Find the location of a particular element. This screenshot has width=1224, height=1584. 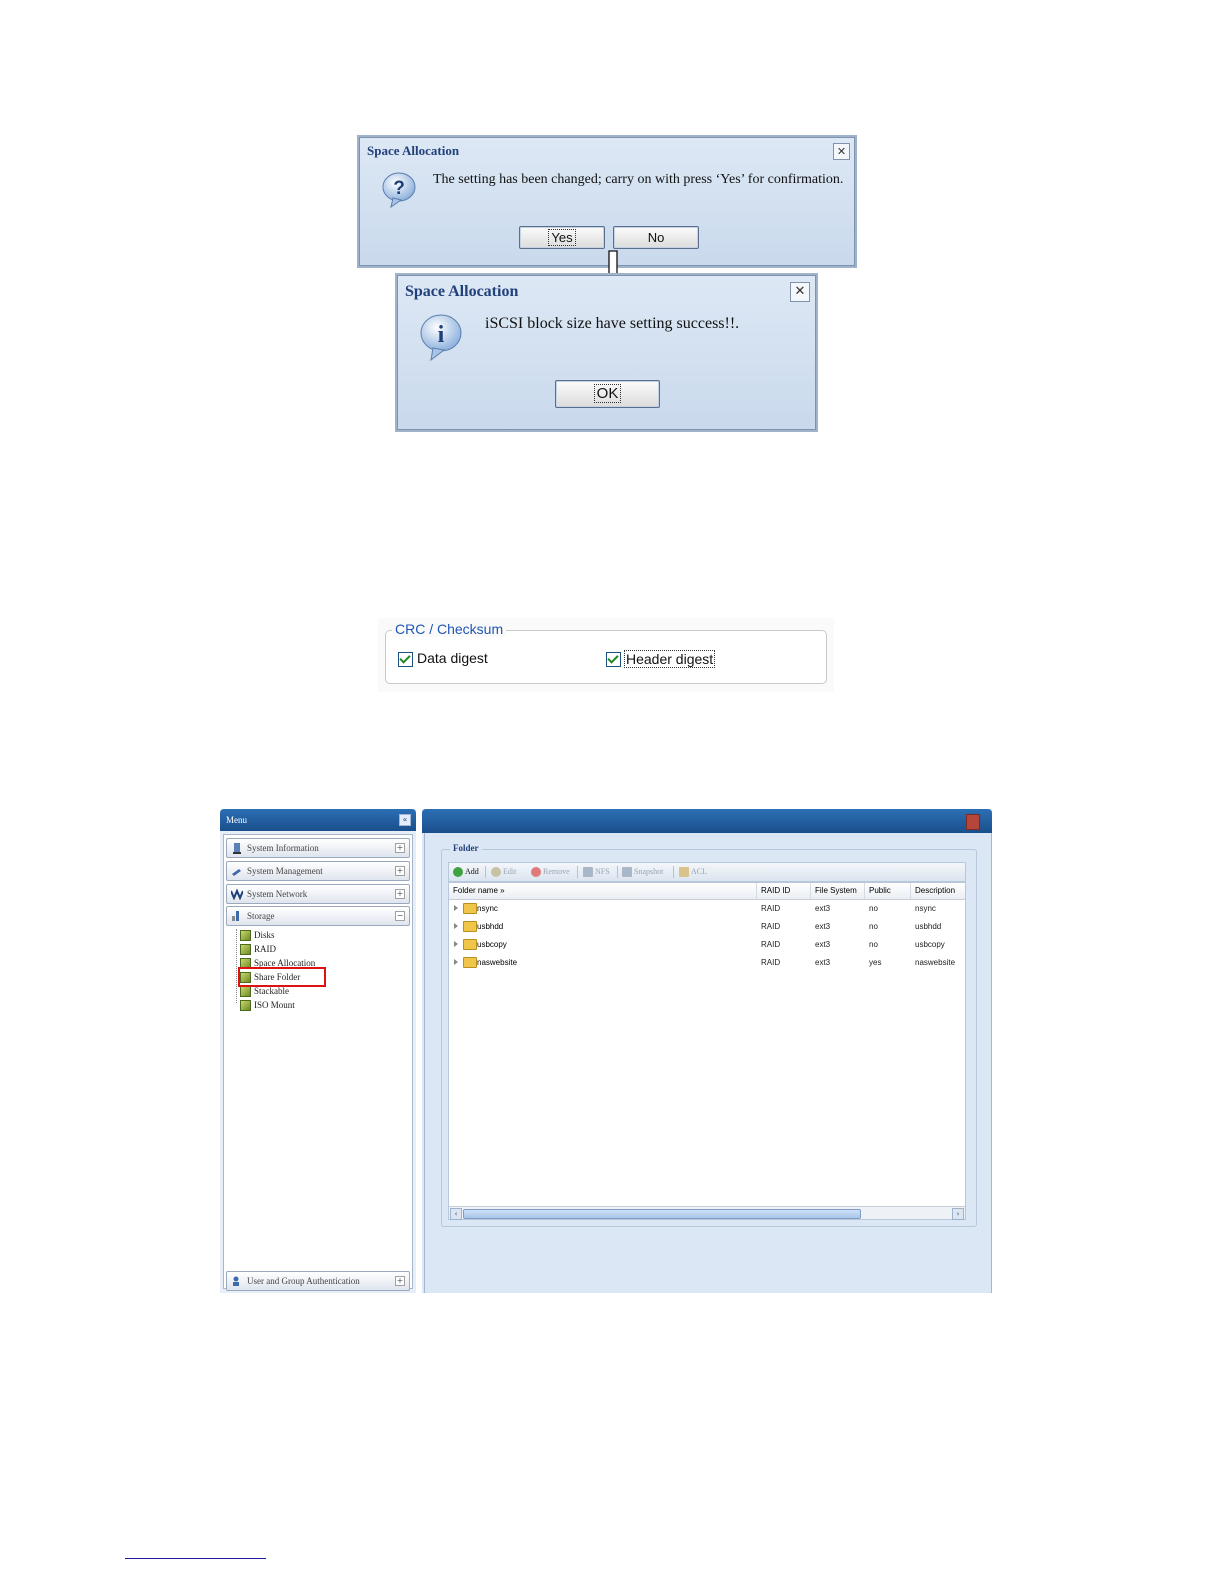

main-header is located at coordinates (707, 821).